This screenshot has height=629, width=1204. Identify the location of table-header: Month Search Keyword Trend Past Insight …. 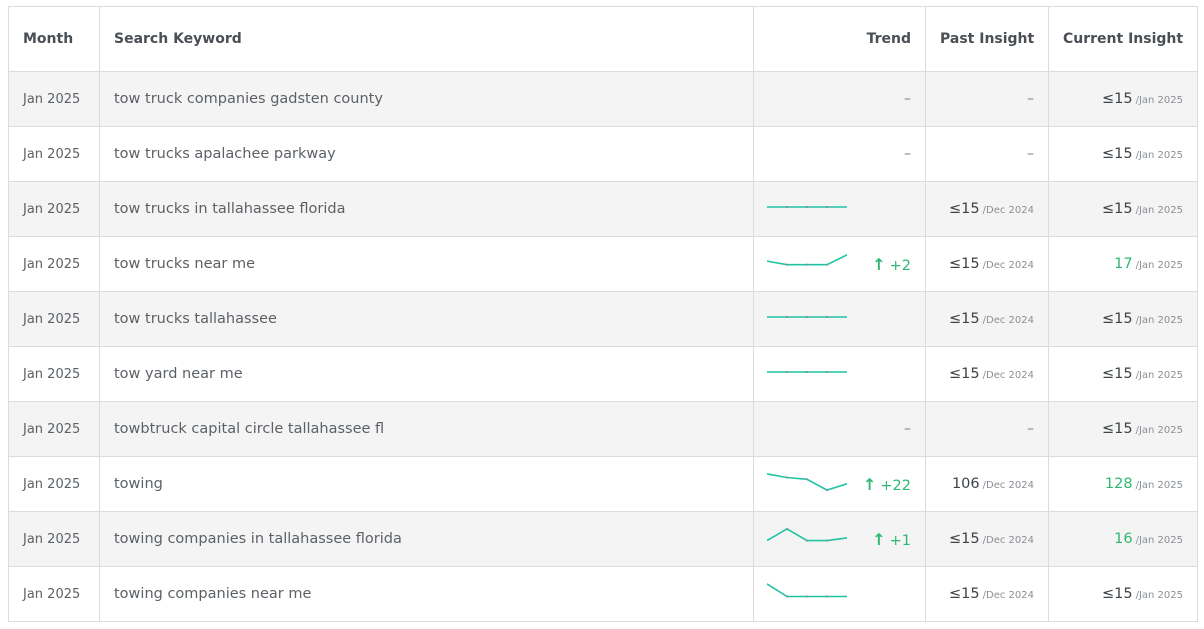
(603, 39).